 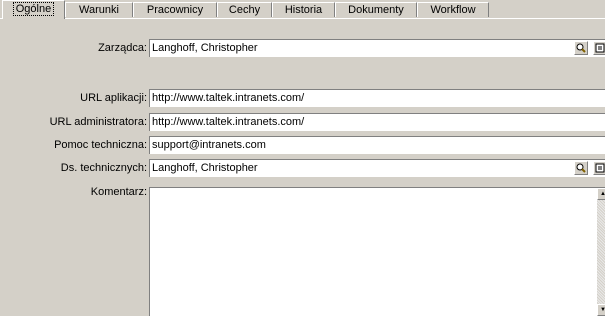 I want to click on tab-label: Warunki, so click(x=99, y=10).